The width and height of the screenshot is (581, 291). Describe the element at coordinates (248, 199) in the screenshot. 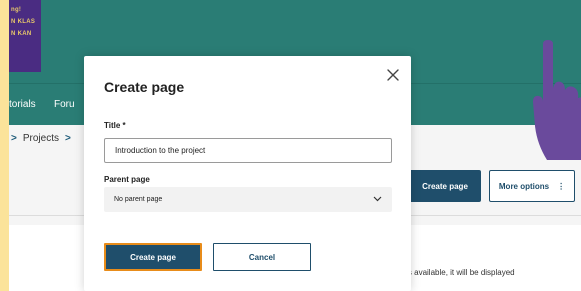

I see `parent-page-select: No parent page` at that location.